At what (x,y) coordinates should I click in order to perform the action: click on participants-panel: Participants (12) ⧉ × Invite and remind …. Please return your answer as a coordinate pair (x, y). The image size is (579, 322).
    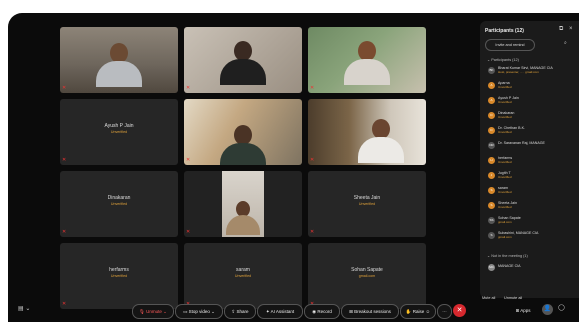
    Looking at the image, I should click on (529, 159).